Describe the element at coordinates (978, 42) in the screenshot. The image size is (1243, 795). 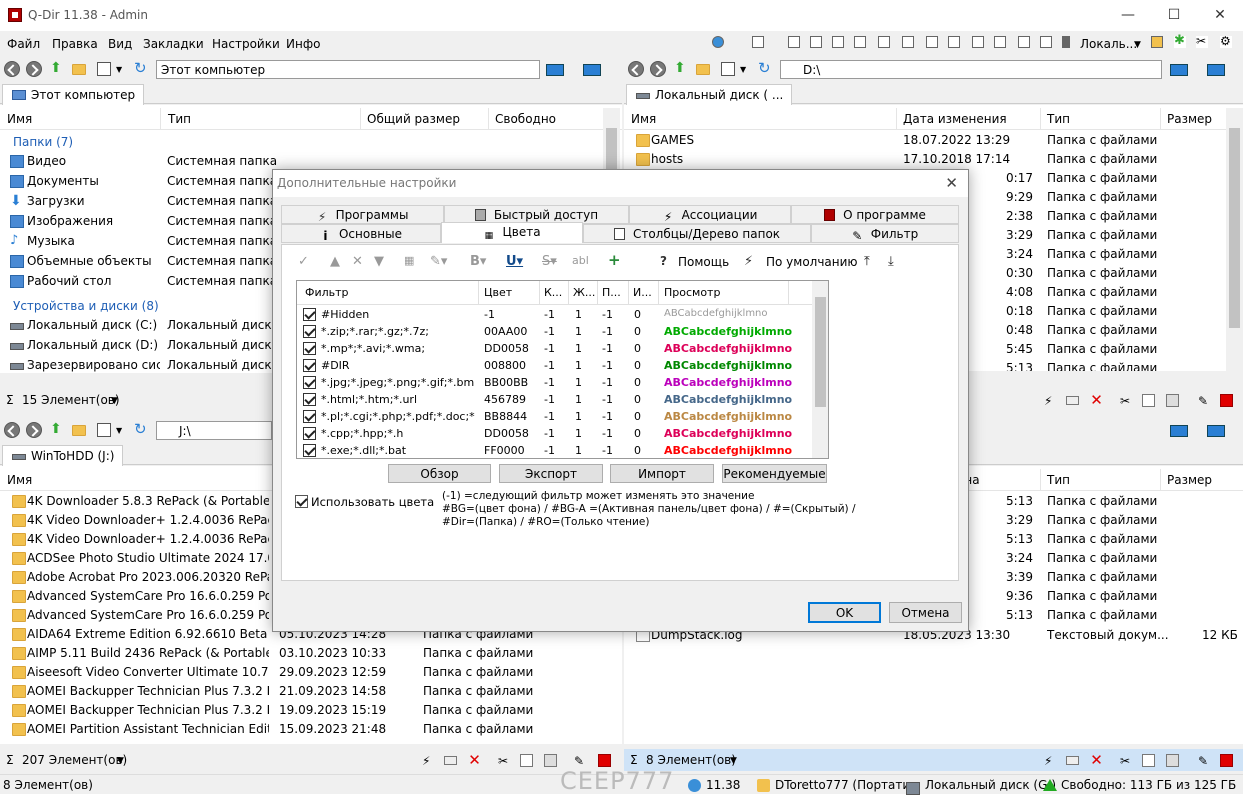
I see `layout-9-icon` at that location.